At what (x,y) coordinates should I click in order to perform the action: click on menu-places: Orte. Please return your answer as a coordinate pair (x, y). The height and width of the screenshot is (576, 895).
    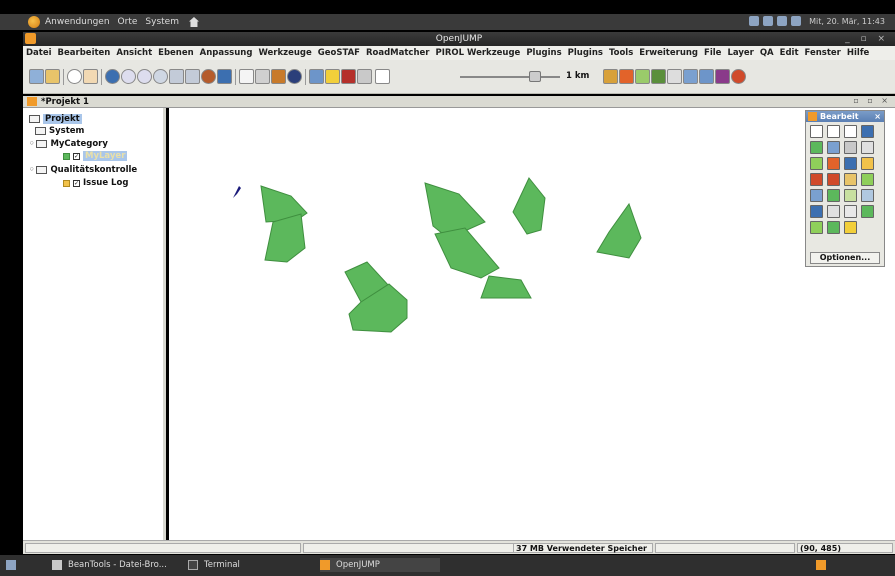
    Looking at the image, I should click on (128, 22).